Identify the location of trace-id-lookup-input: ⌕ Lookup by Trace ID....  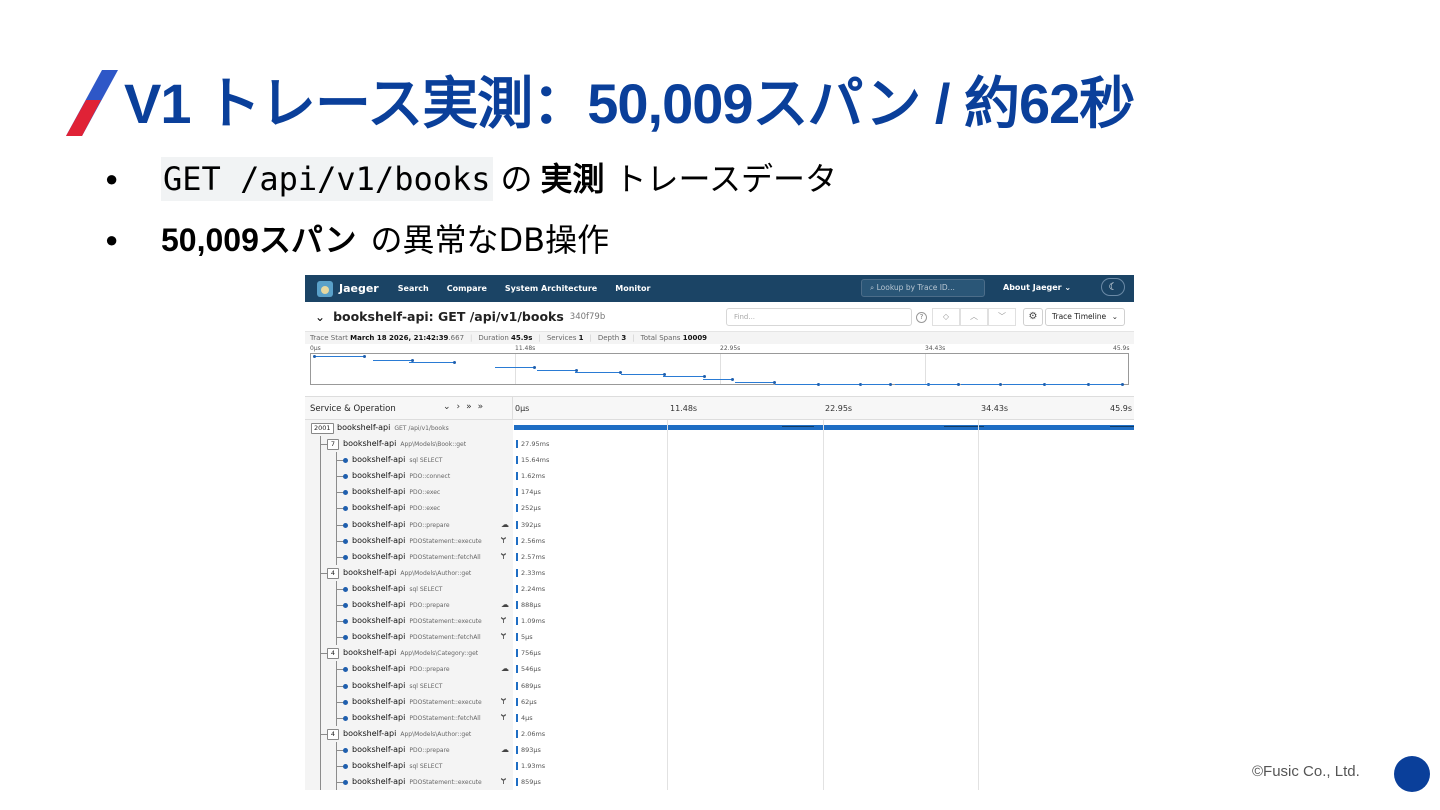
(923, 288).